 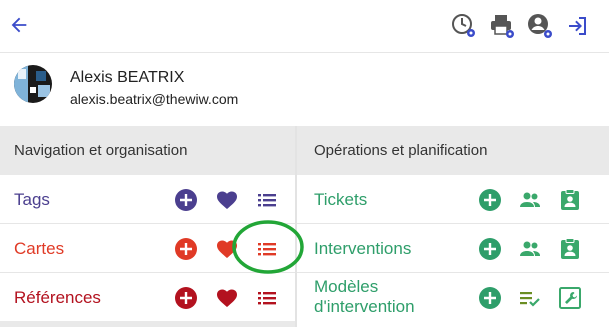 What do you see at coordinates (32, 199) in the screenshot?
I see `row-tags-label: Tags` at bounding box center [32, 199].